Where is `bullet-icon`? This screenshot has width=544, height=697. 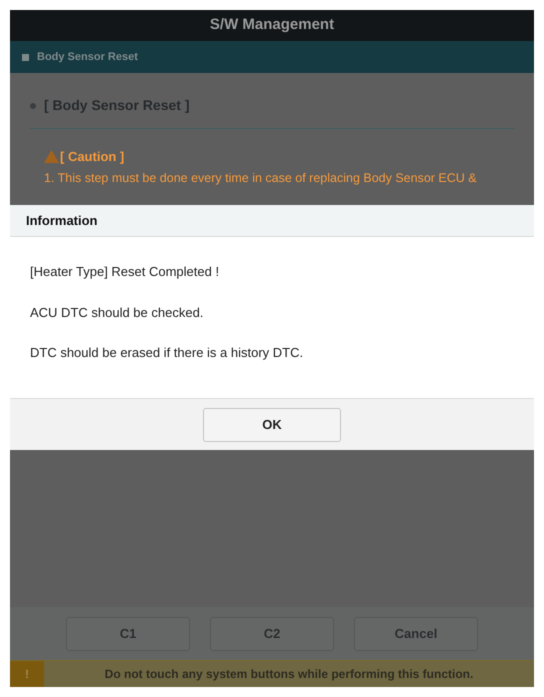
bullet-icon is located at coordinates (33, 105).